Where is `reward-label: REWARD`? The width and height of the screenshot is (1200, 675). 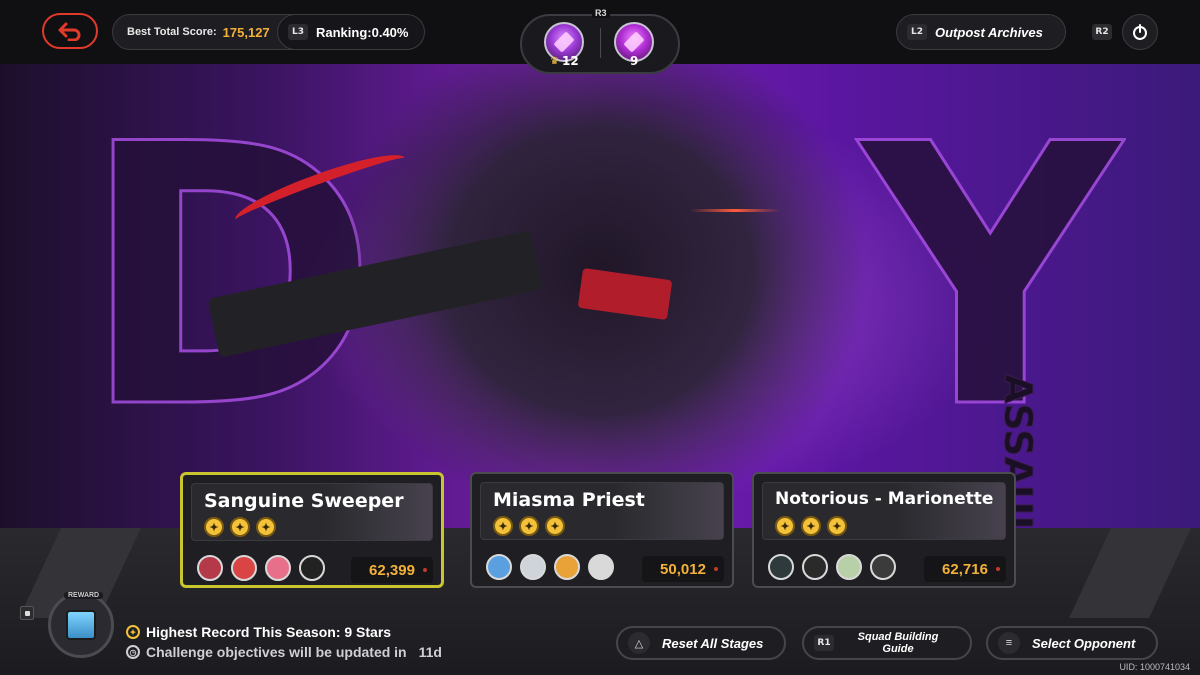 reward-label: REWARD is located at coordinates (84, 595).